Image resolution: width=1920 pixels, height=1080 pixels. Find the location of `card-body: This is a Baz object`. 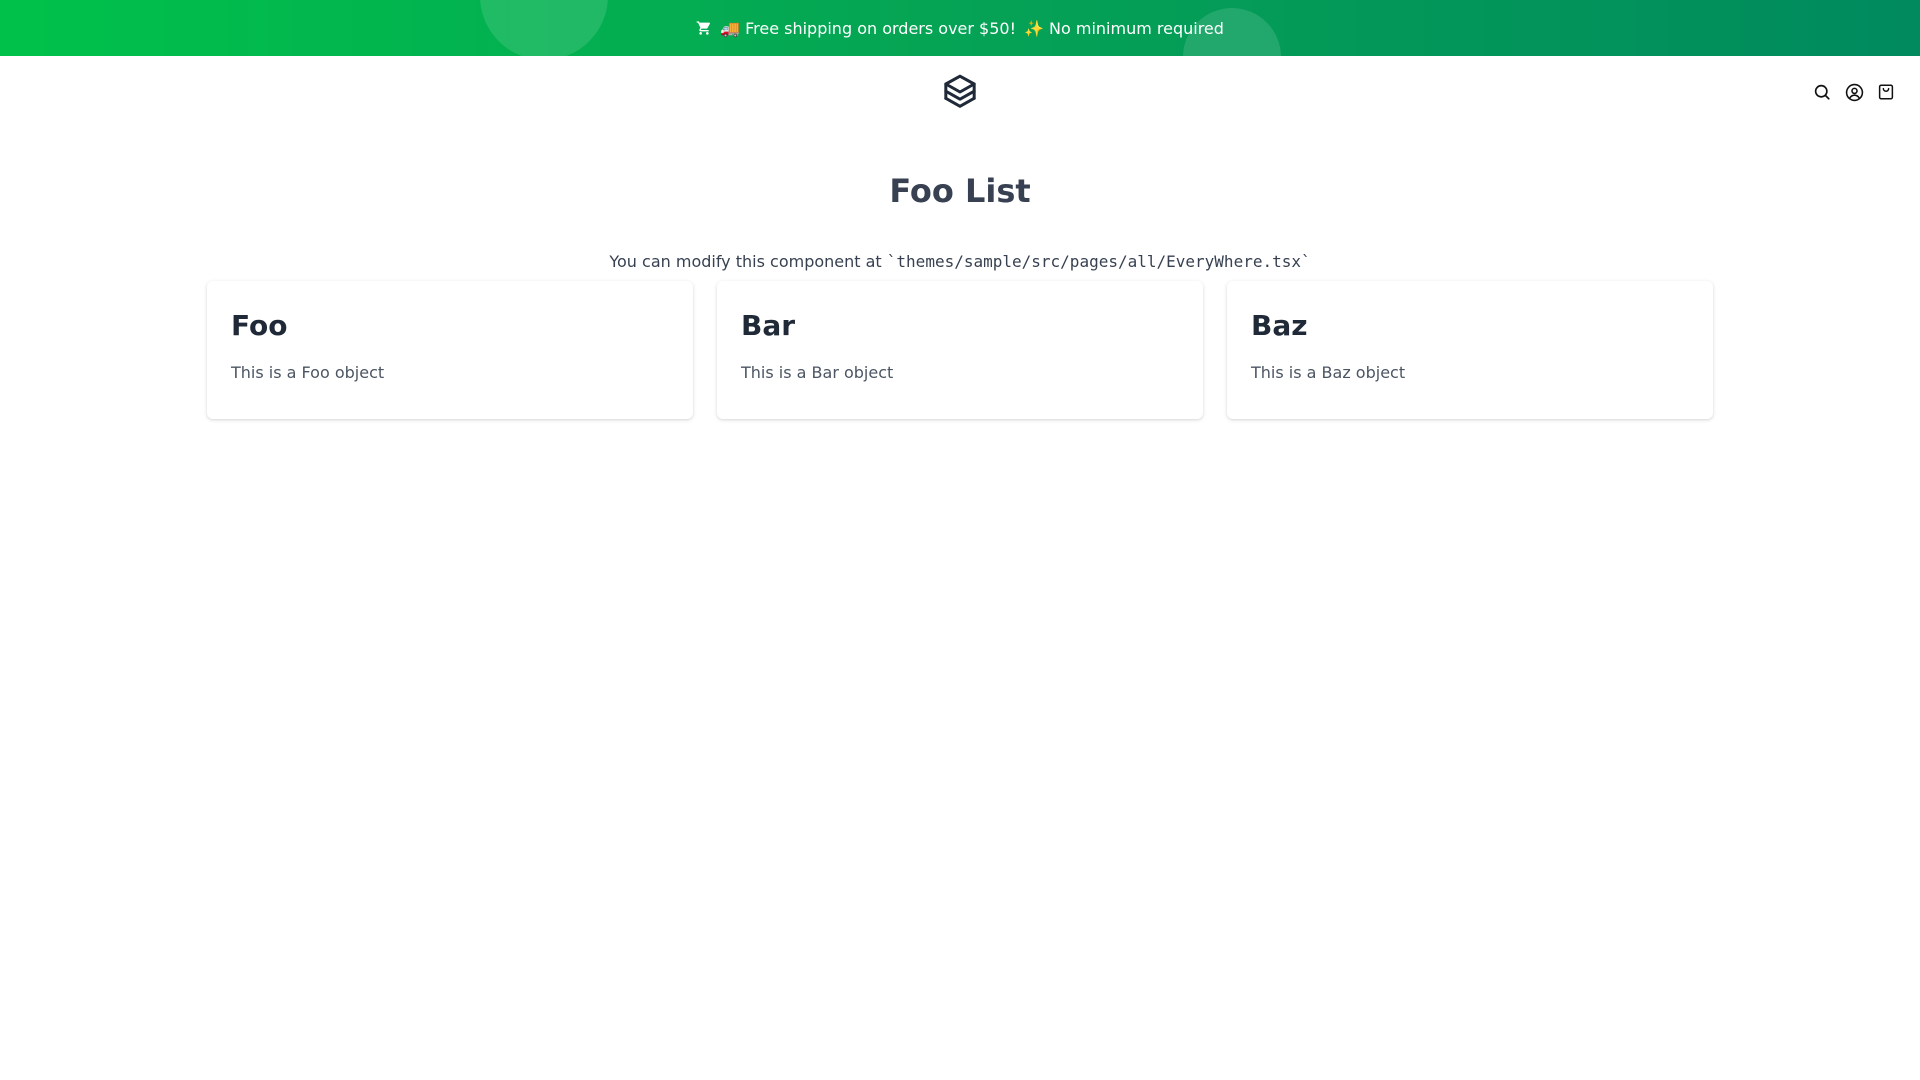

card-body: This is a Baz object is located at coordinates (1328, 372).